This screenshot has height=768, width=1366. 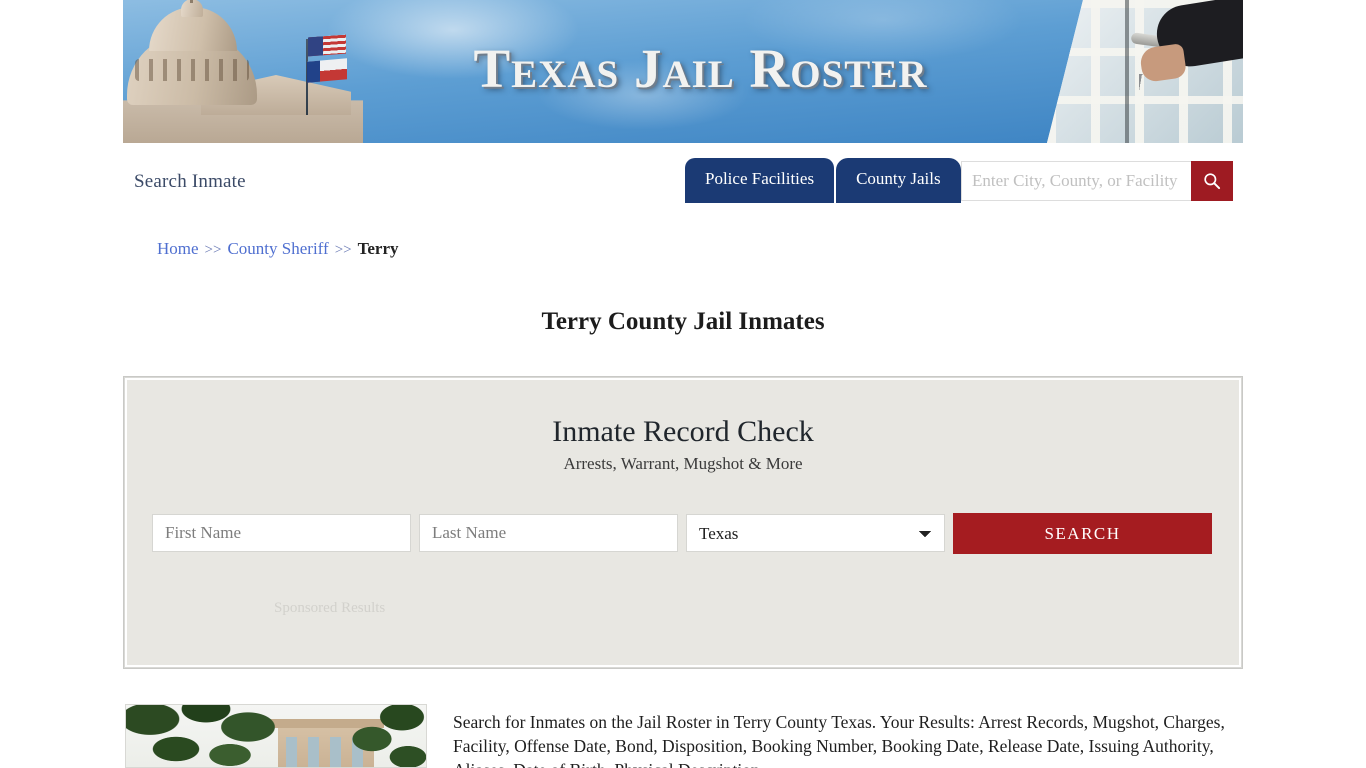 I want to click on thumbnail-tree-left, so click(x=209, y=736).